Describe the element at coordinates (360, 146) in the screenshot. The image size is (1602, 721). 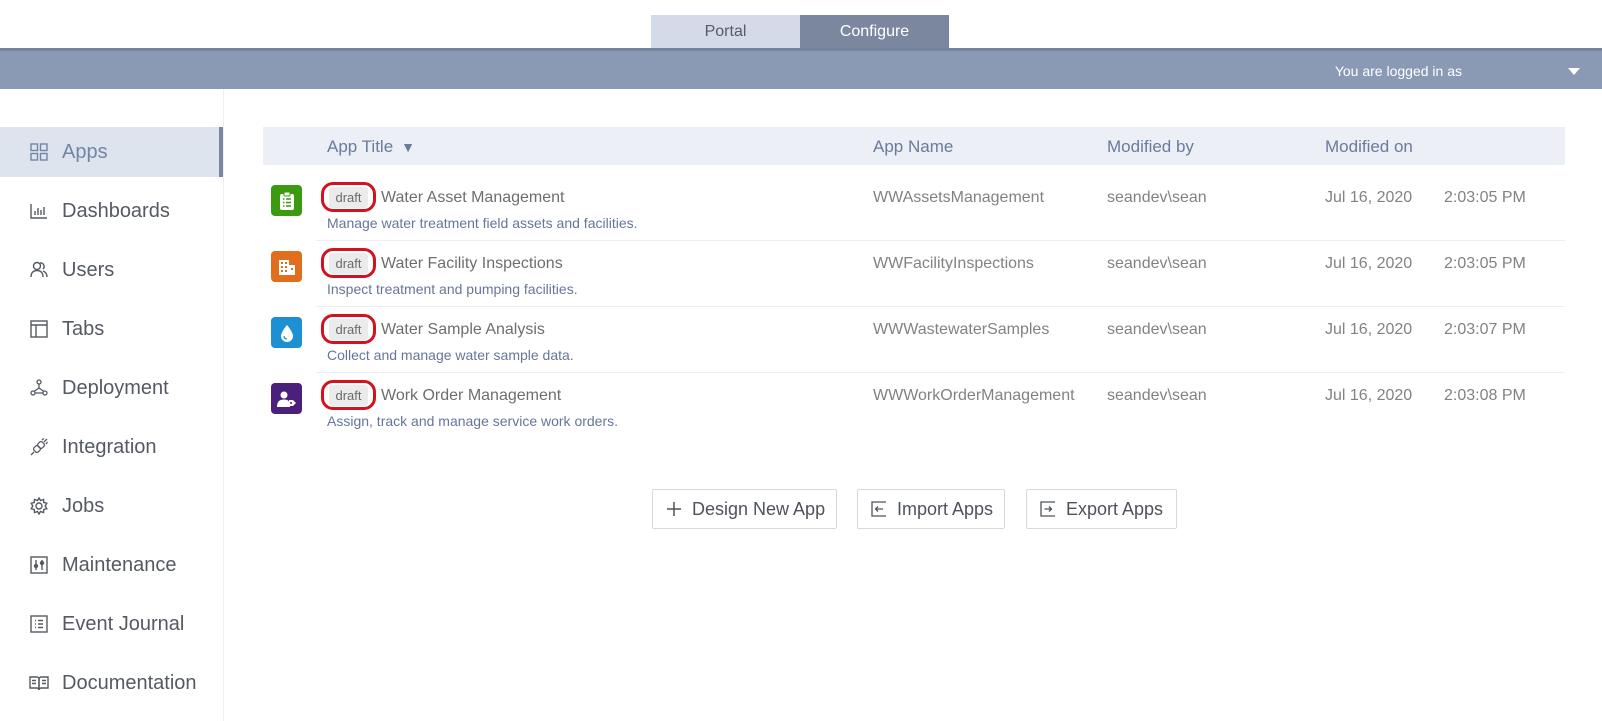
I see `column-header-label: App Title` at that location.